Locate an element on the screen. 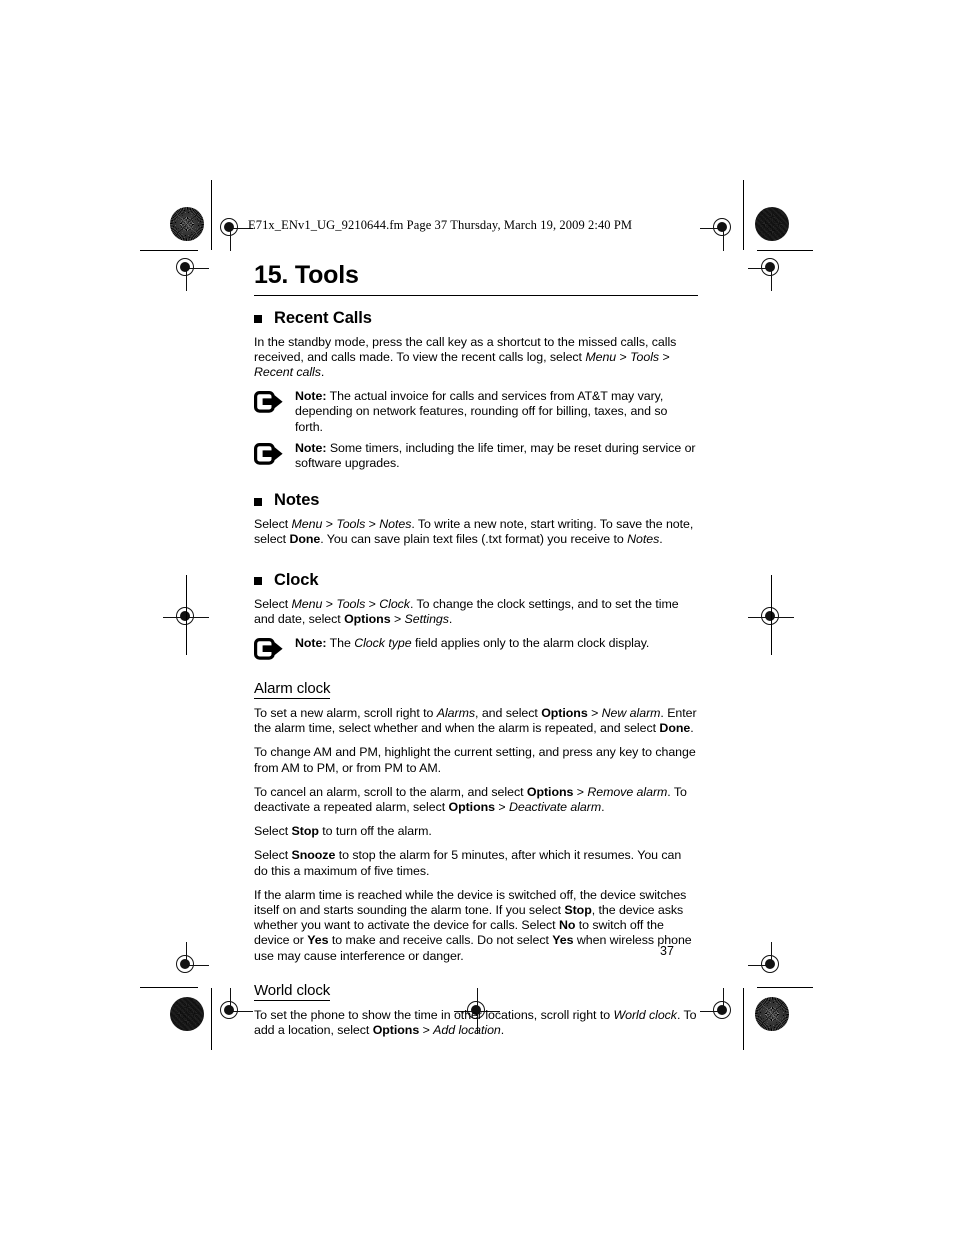  menu-path-new-alarm: New alarm is located at coordinates (631, 712).